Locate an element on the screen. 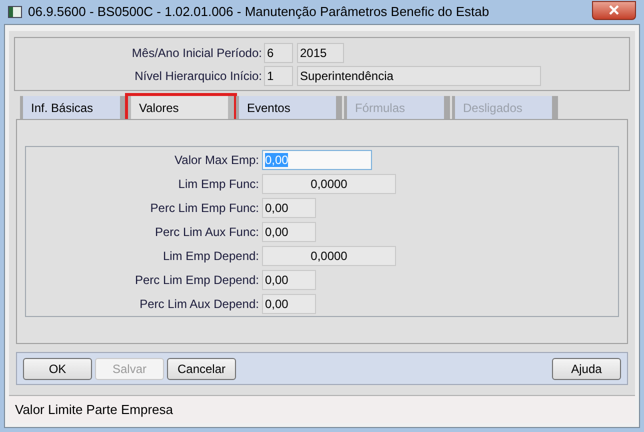  field-label: Nível Hierarquico Início: is located at coordinates (198, 76).